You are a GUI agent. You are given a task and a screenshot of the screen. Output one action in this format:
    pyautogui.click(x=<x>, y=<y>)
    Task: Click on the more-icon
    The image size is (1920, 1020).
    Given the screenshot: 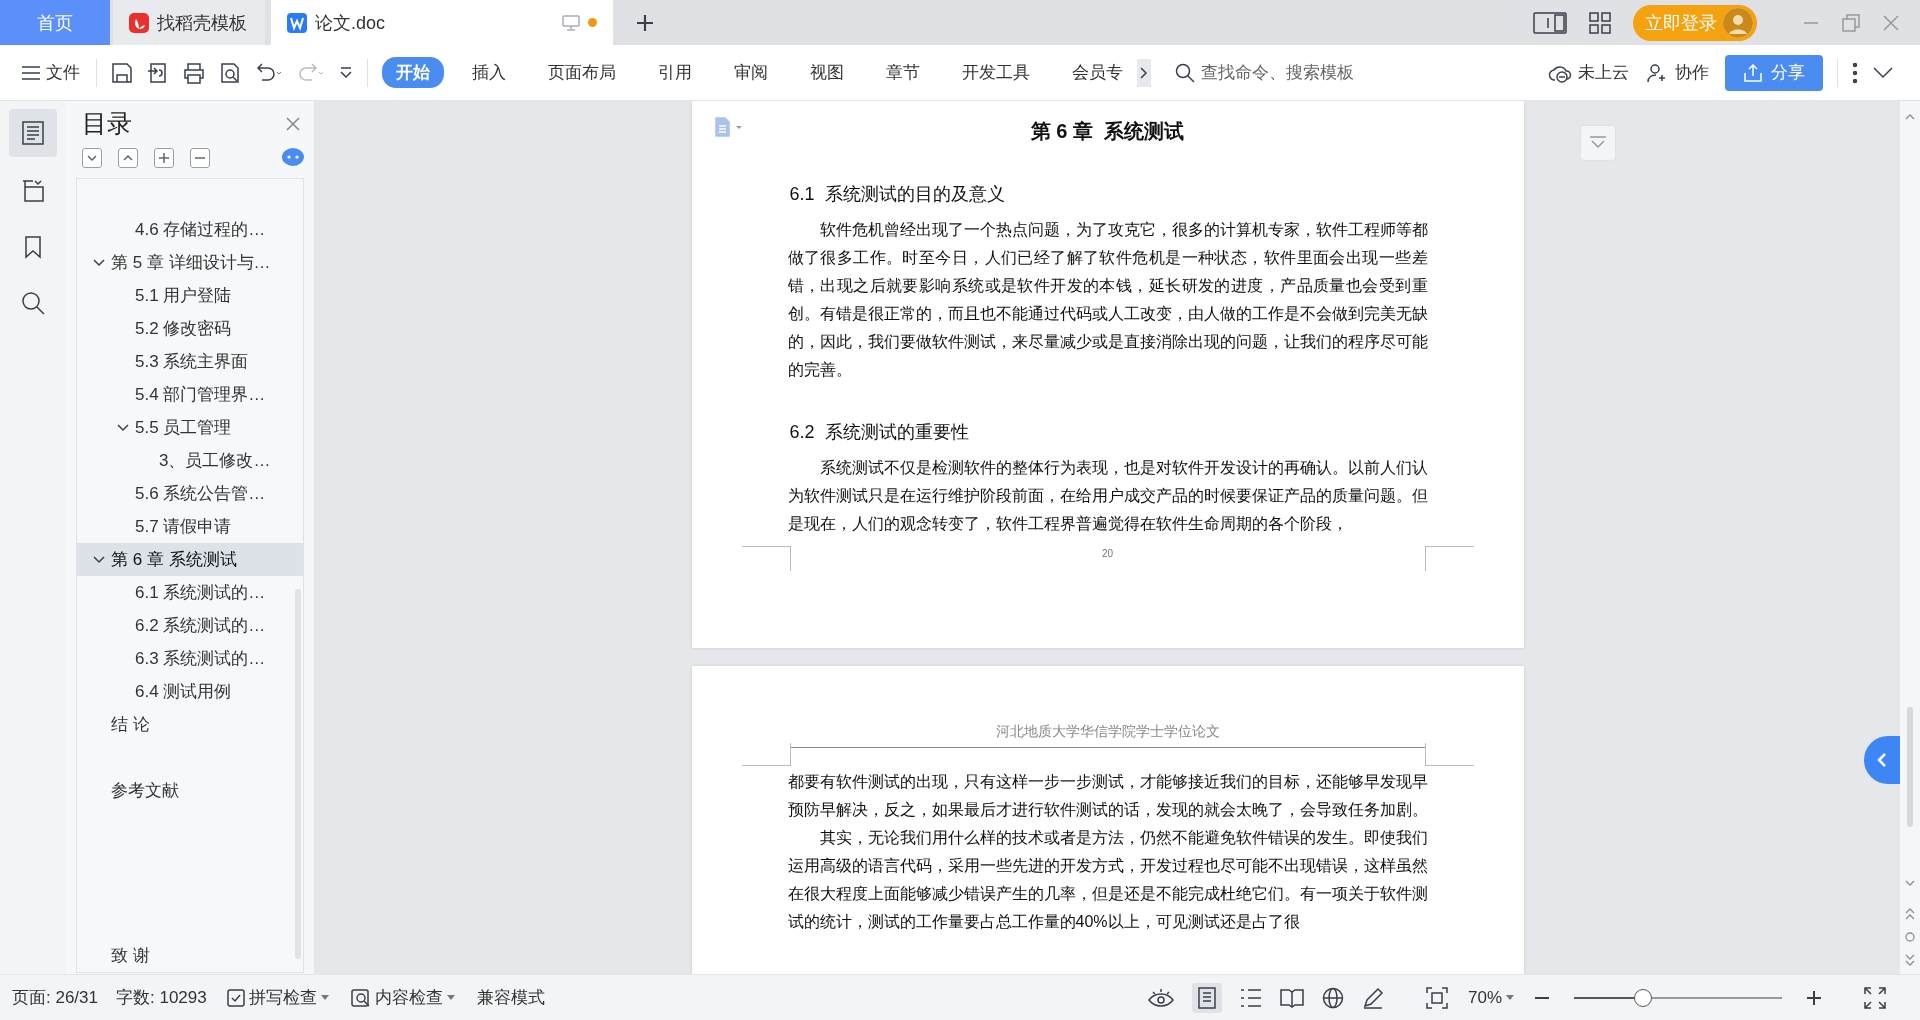 What is the action you would take?
    pyautogui.click(x=1855, y=72)
    